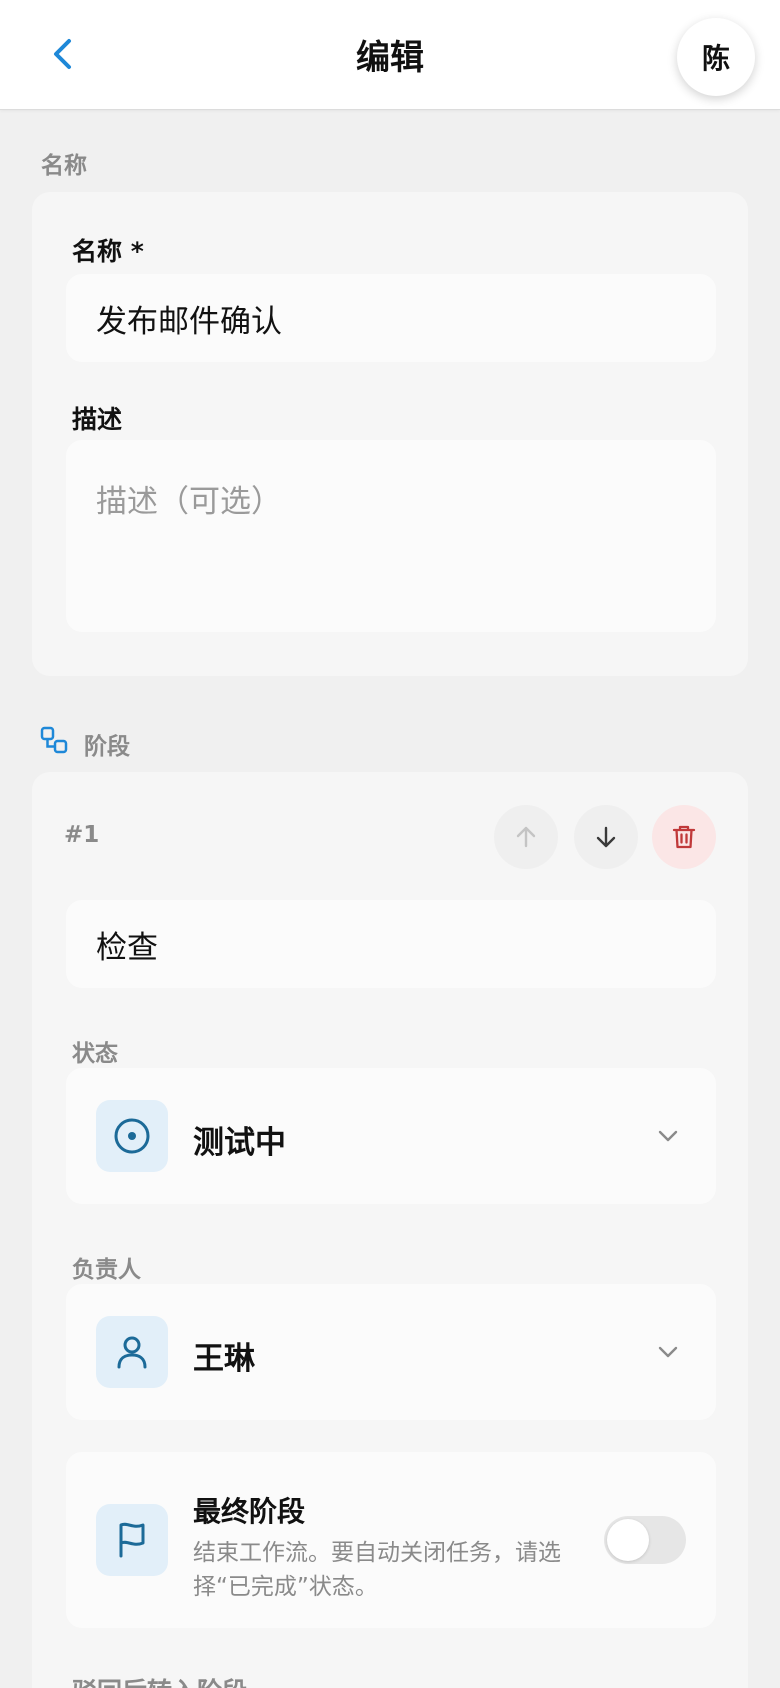  I want to click on assignee-icon-box, so click(132, 1352).